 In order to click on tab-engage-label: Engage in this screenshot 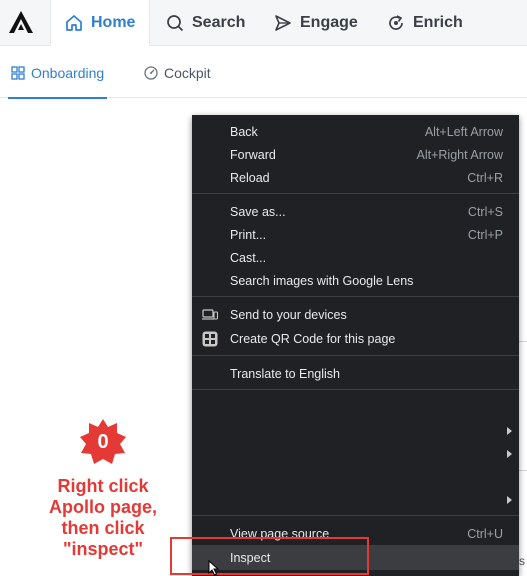, I will do `click(329, 22)`.